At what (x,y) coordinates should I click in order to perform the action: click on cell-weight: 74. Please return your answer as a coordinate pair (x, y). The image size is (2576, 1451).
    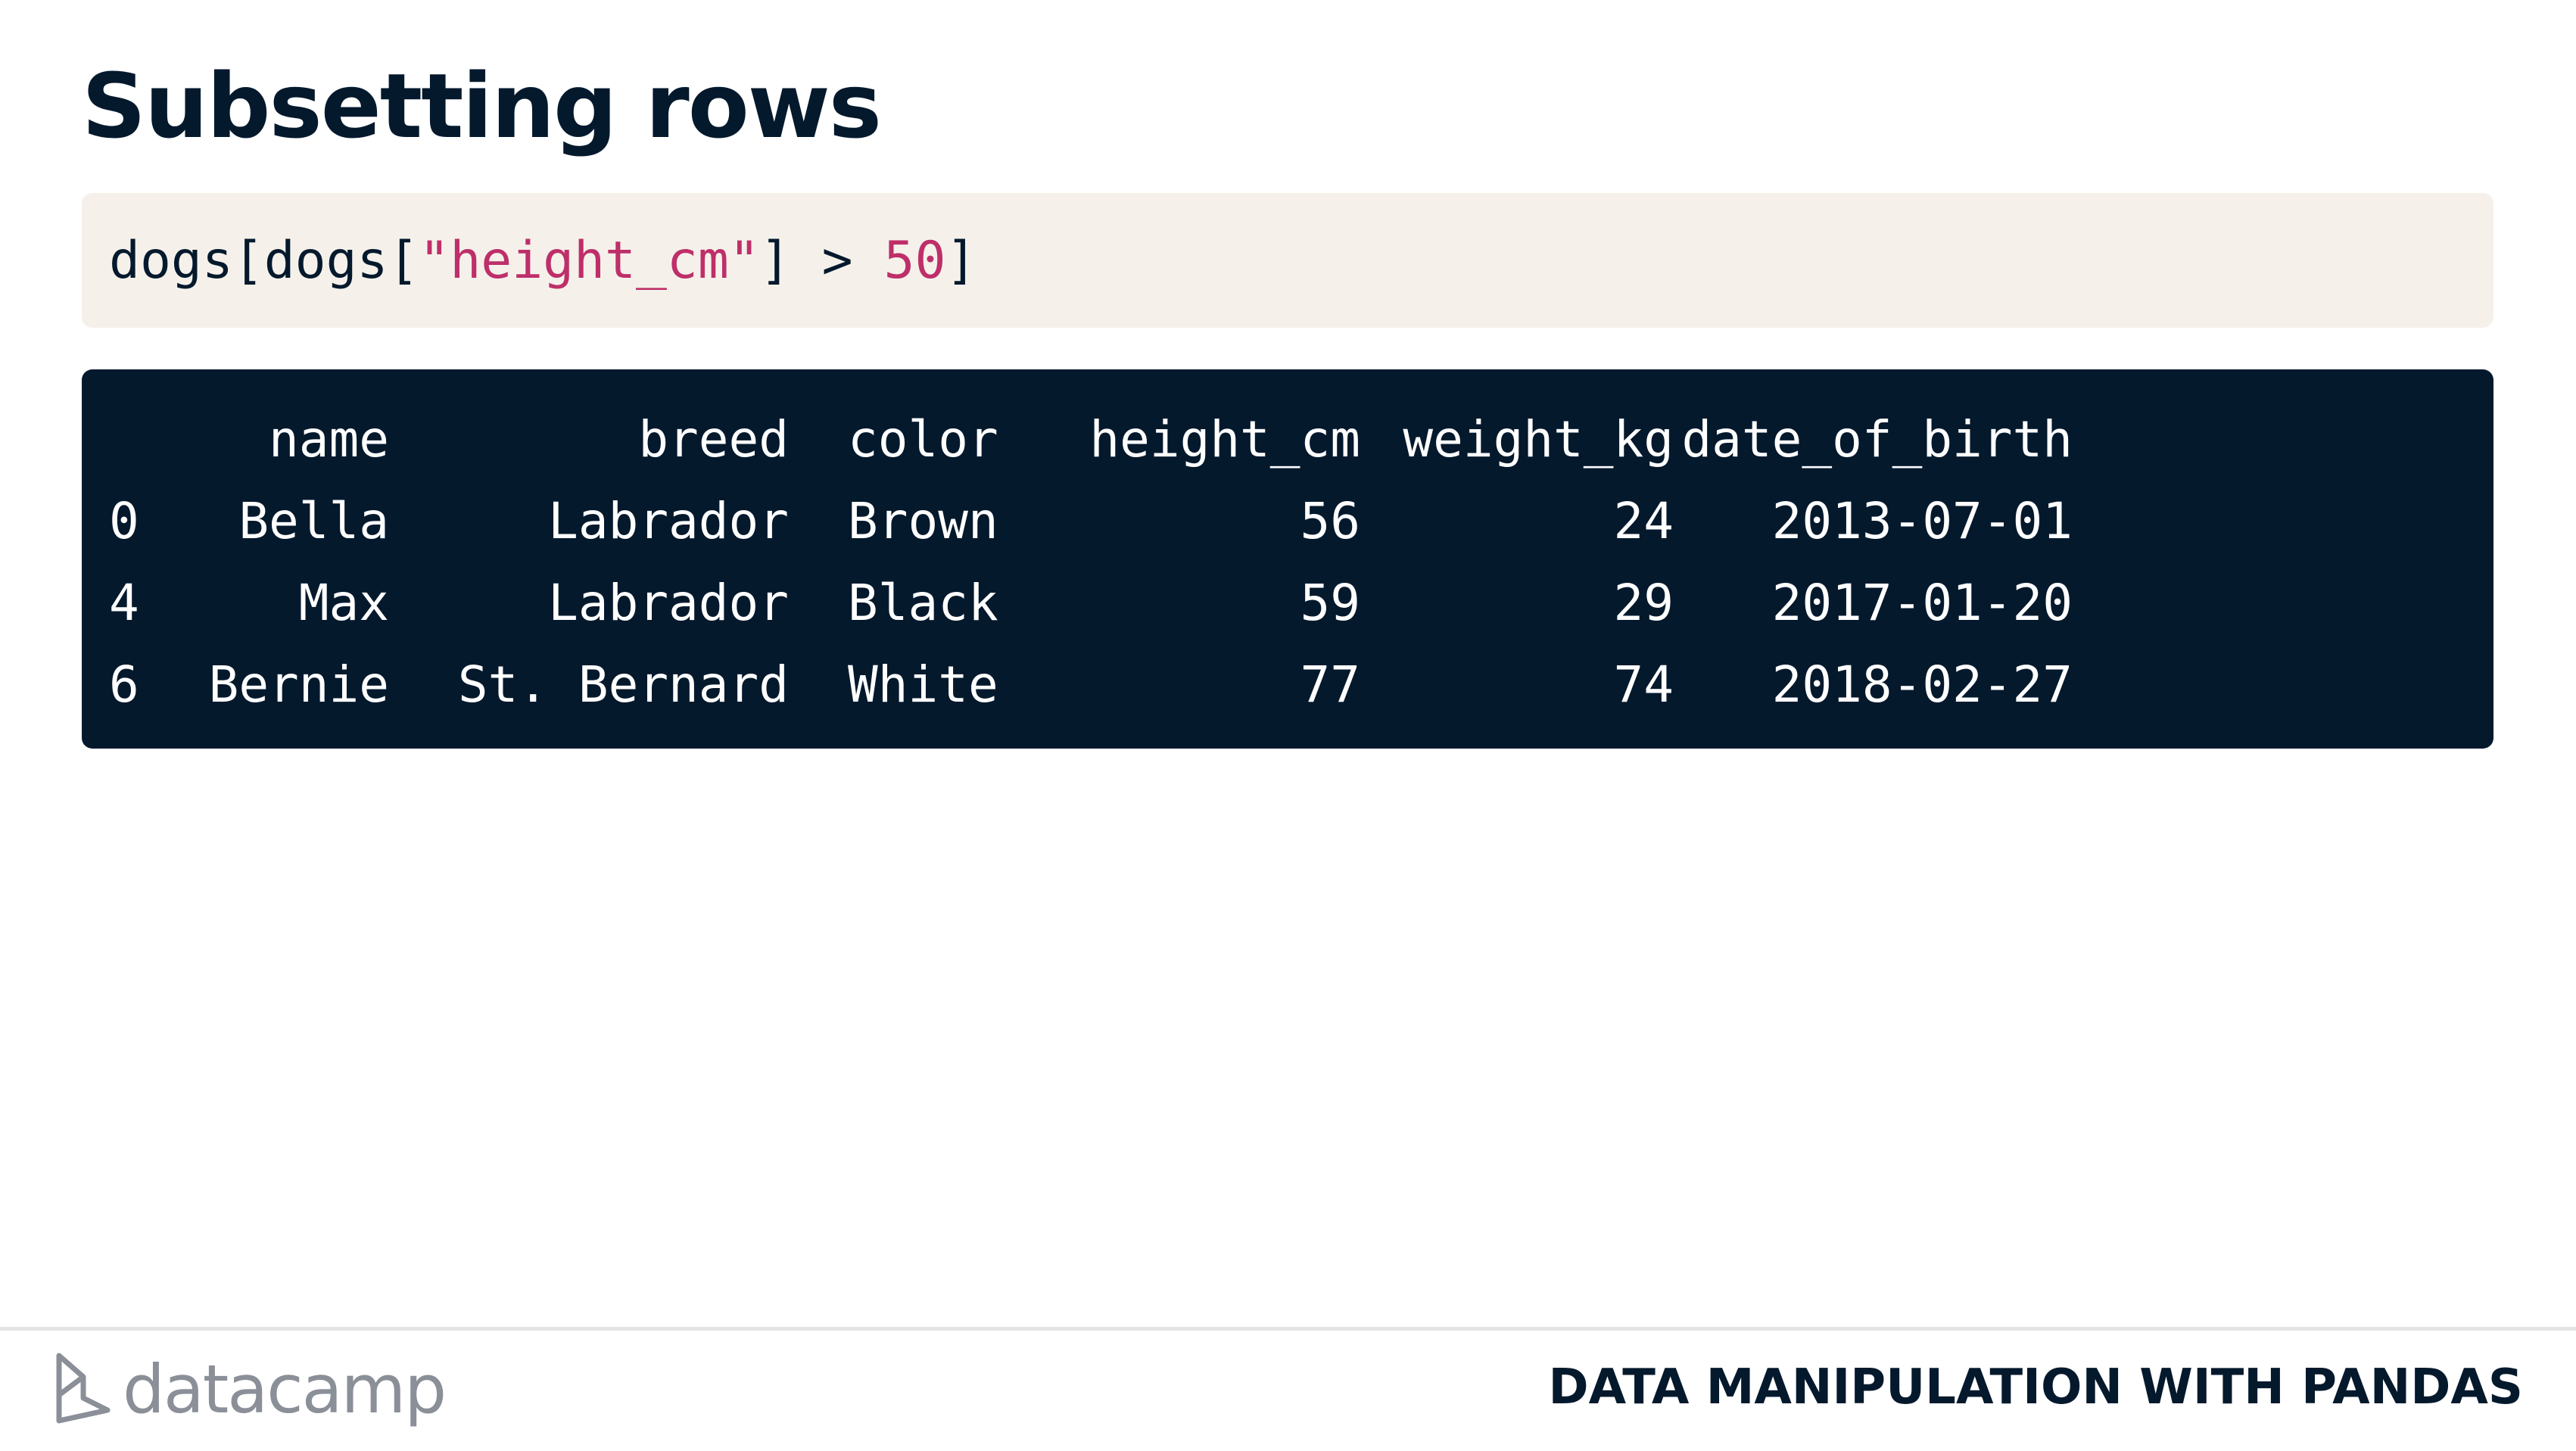
    Looking at the image, I should click on (1644, 684).